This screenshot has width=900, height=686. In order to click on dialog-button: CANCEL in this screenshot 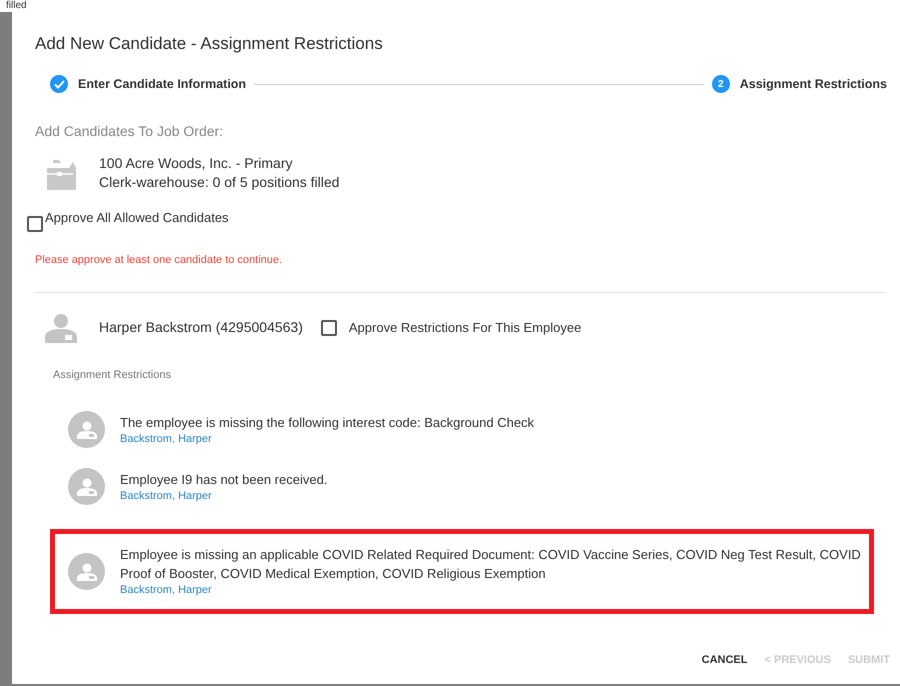, I will do `click(725, 660)`.